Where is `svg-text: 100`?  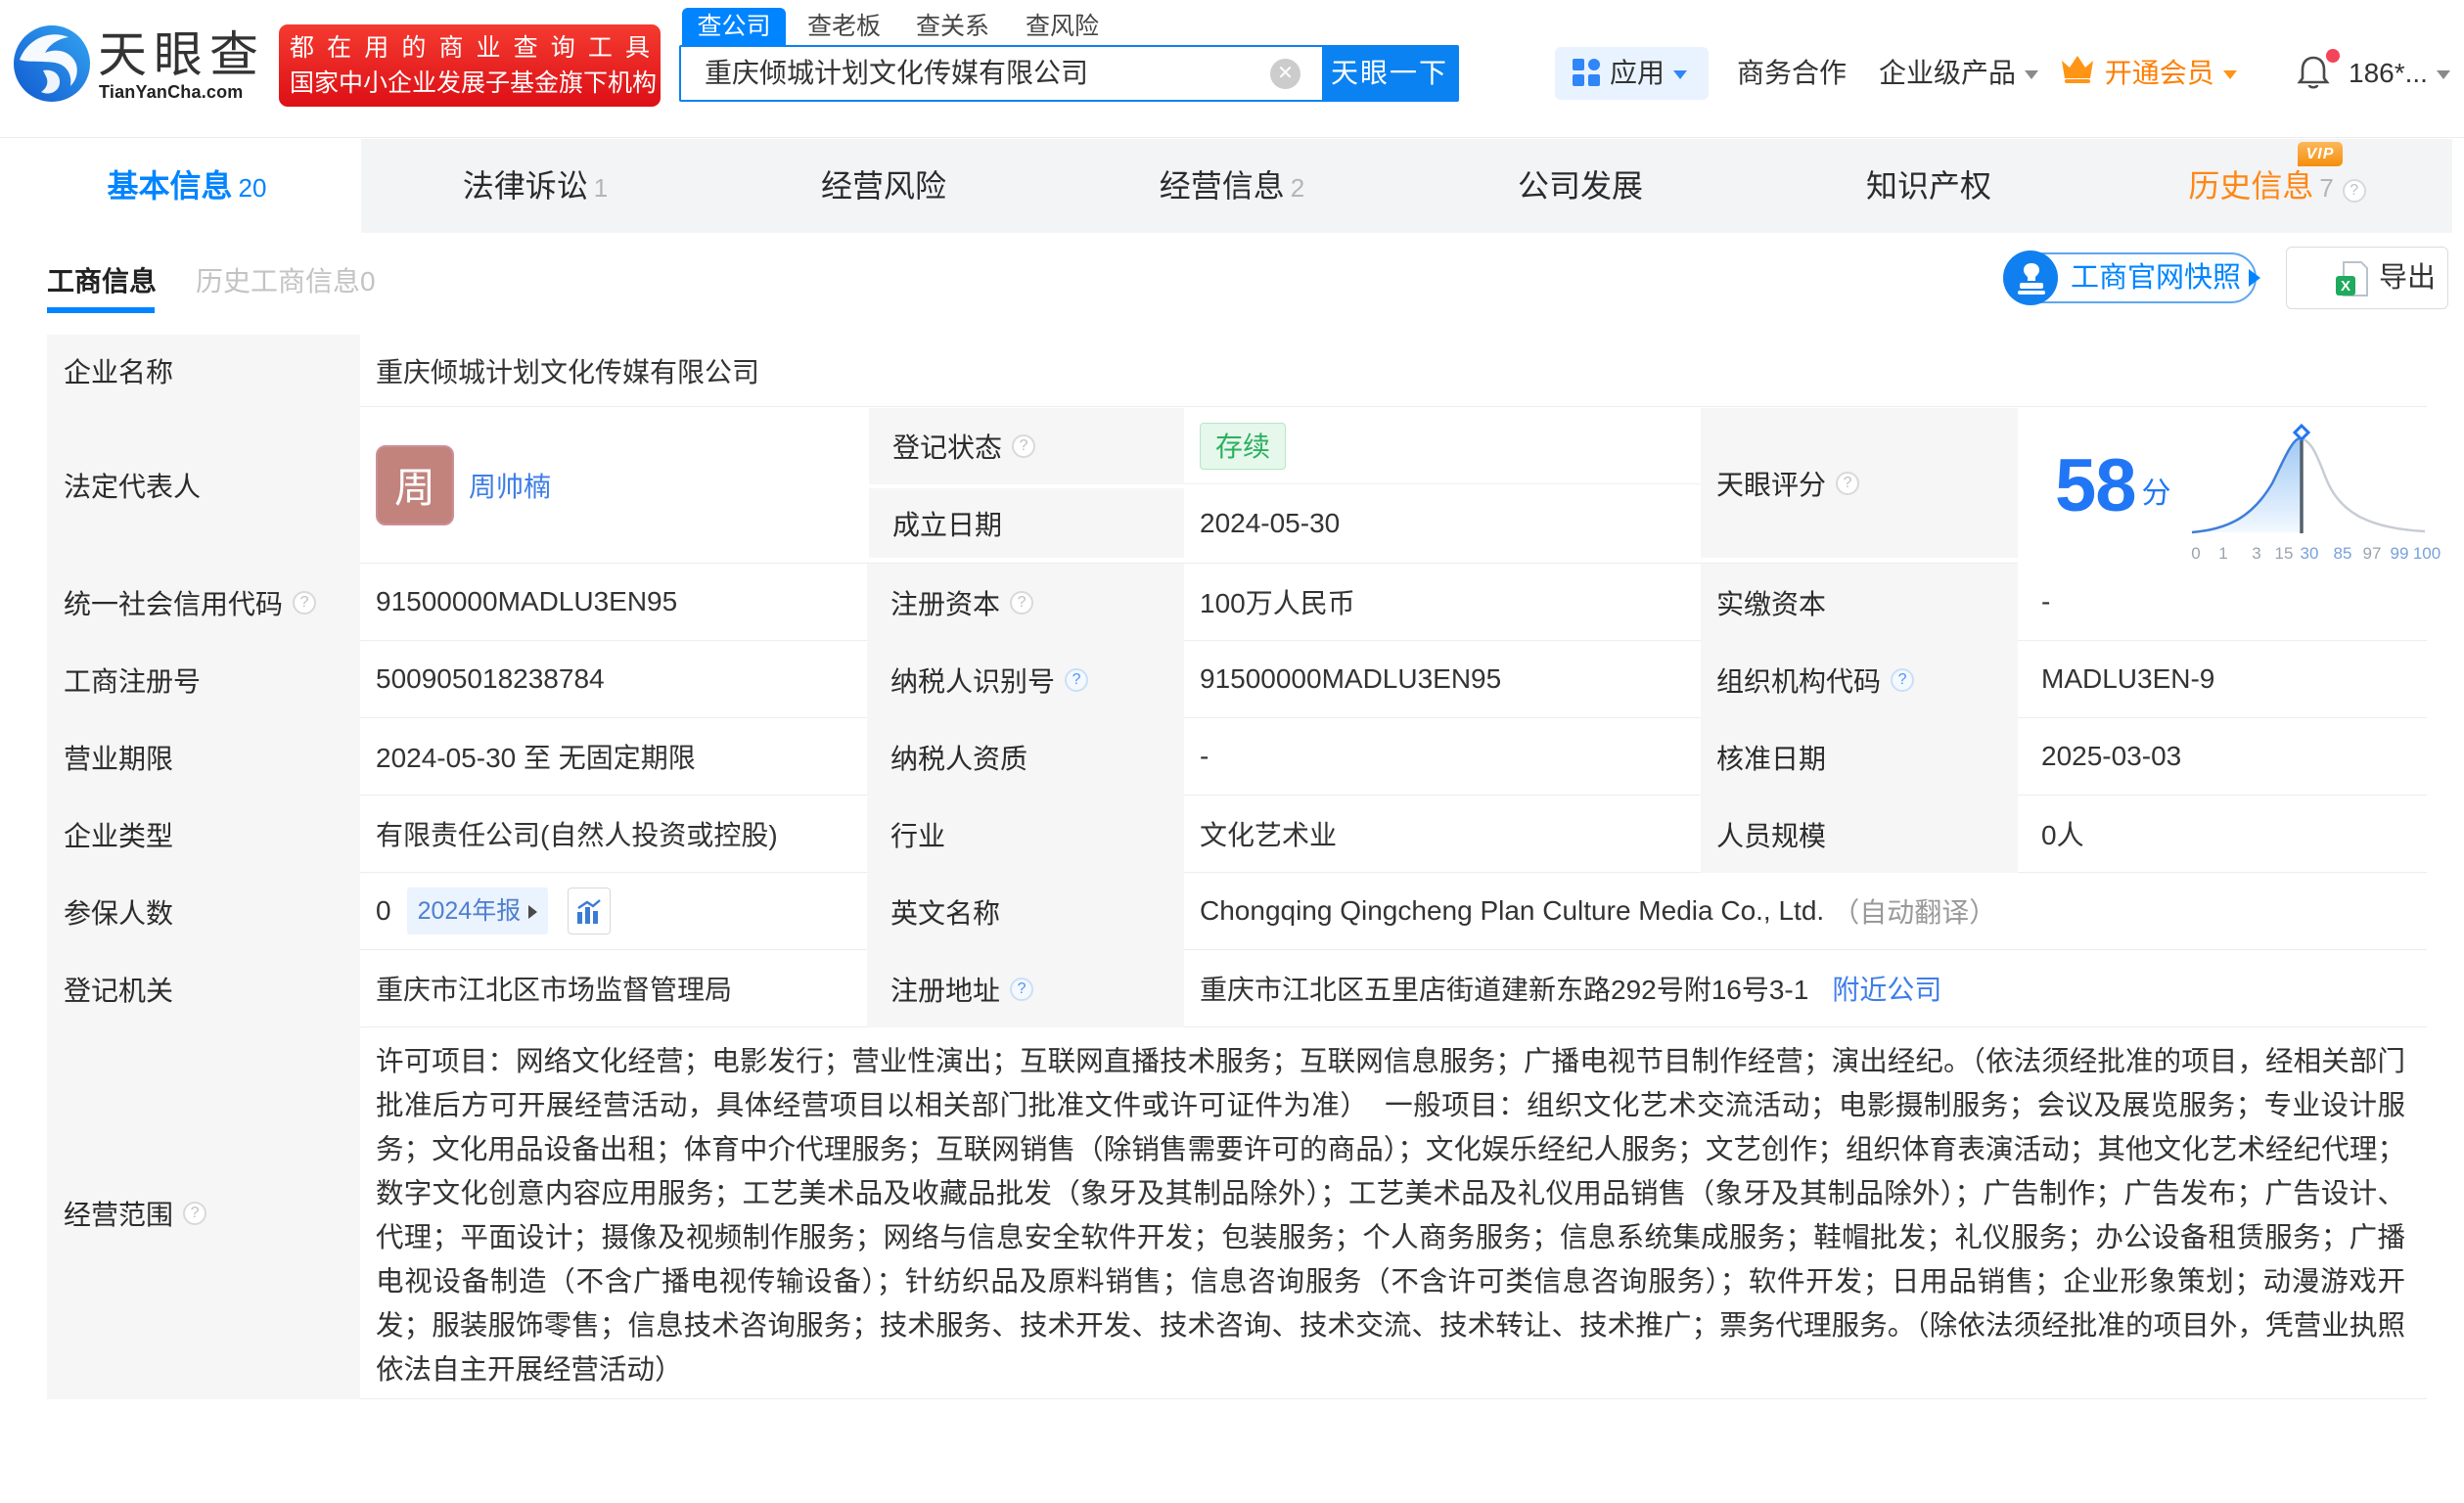 svg-text: 100 is located at coordinates (2427, 553).